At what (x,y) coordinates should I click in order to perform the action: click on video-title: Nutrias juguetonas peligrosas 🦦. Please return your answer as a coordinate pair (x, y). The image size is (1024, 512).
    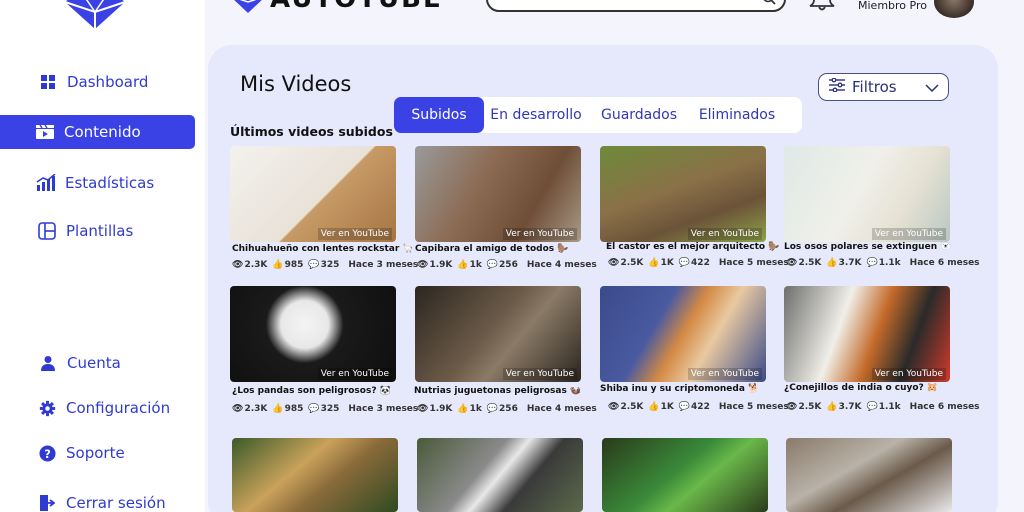
    Looking at the image, I should click on (497, 391).